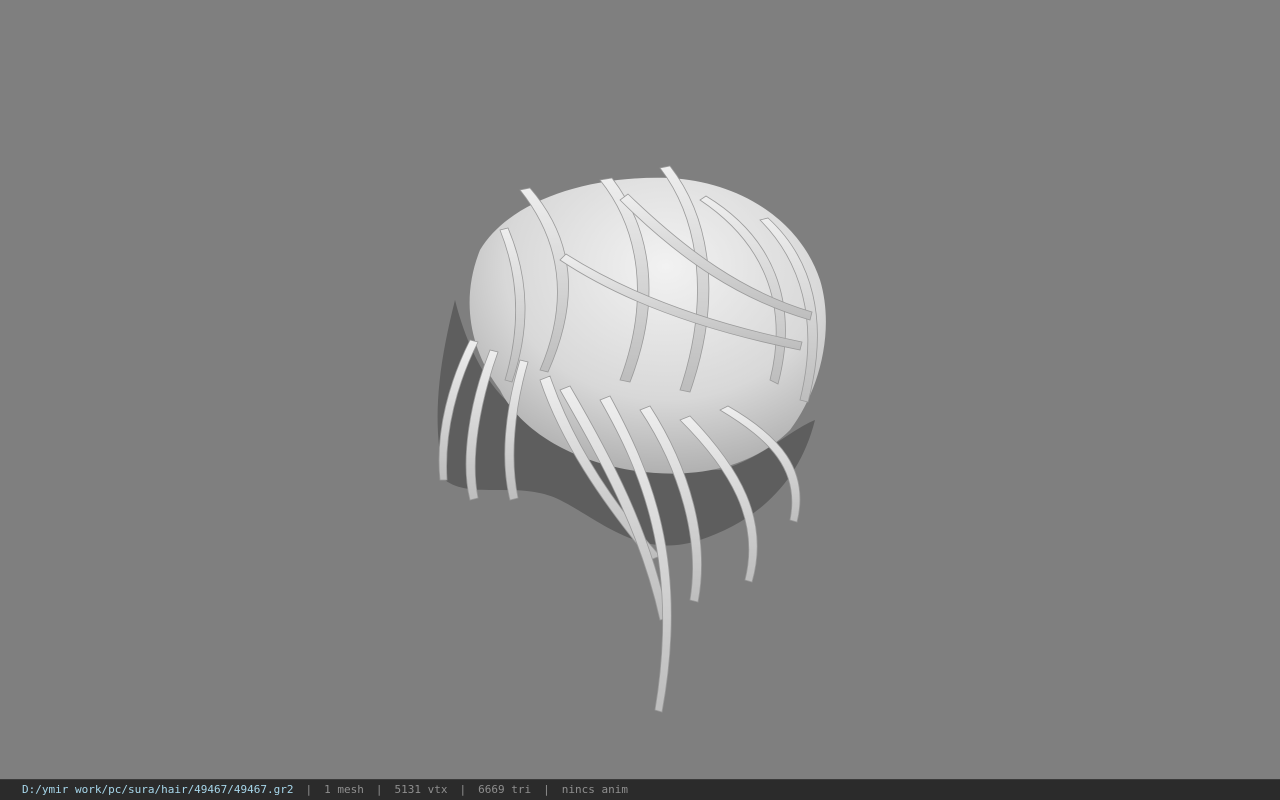 The width and height of the screenshot is (1280, 800). What do you see at coordinates (421, 789) in the screenshot?
I see `vertex-count: 5131 vtx` at bounding box center [421, 789].